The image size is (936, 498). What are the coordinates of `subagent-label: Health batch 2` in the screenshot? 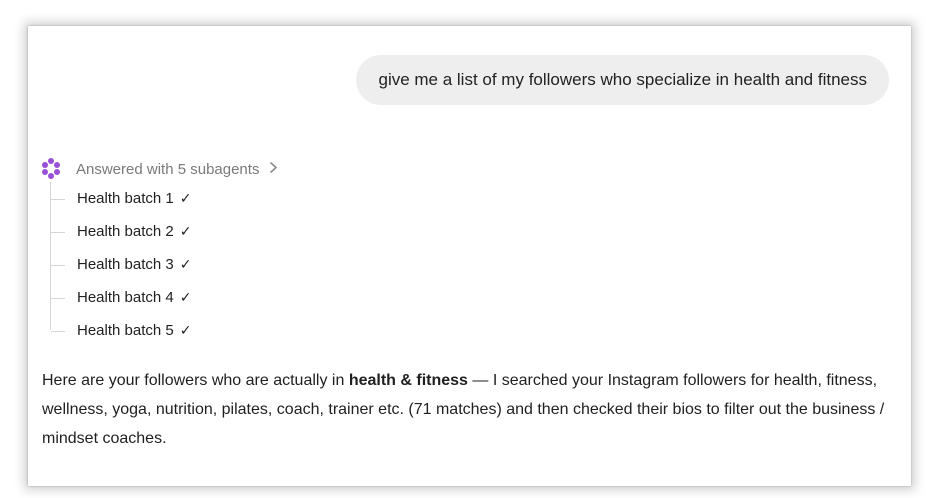 It's located at (125, 231).